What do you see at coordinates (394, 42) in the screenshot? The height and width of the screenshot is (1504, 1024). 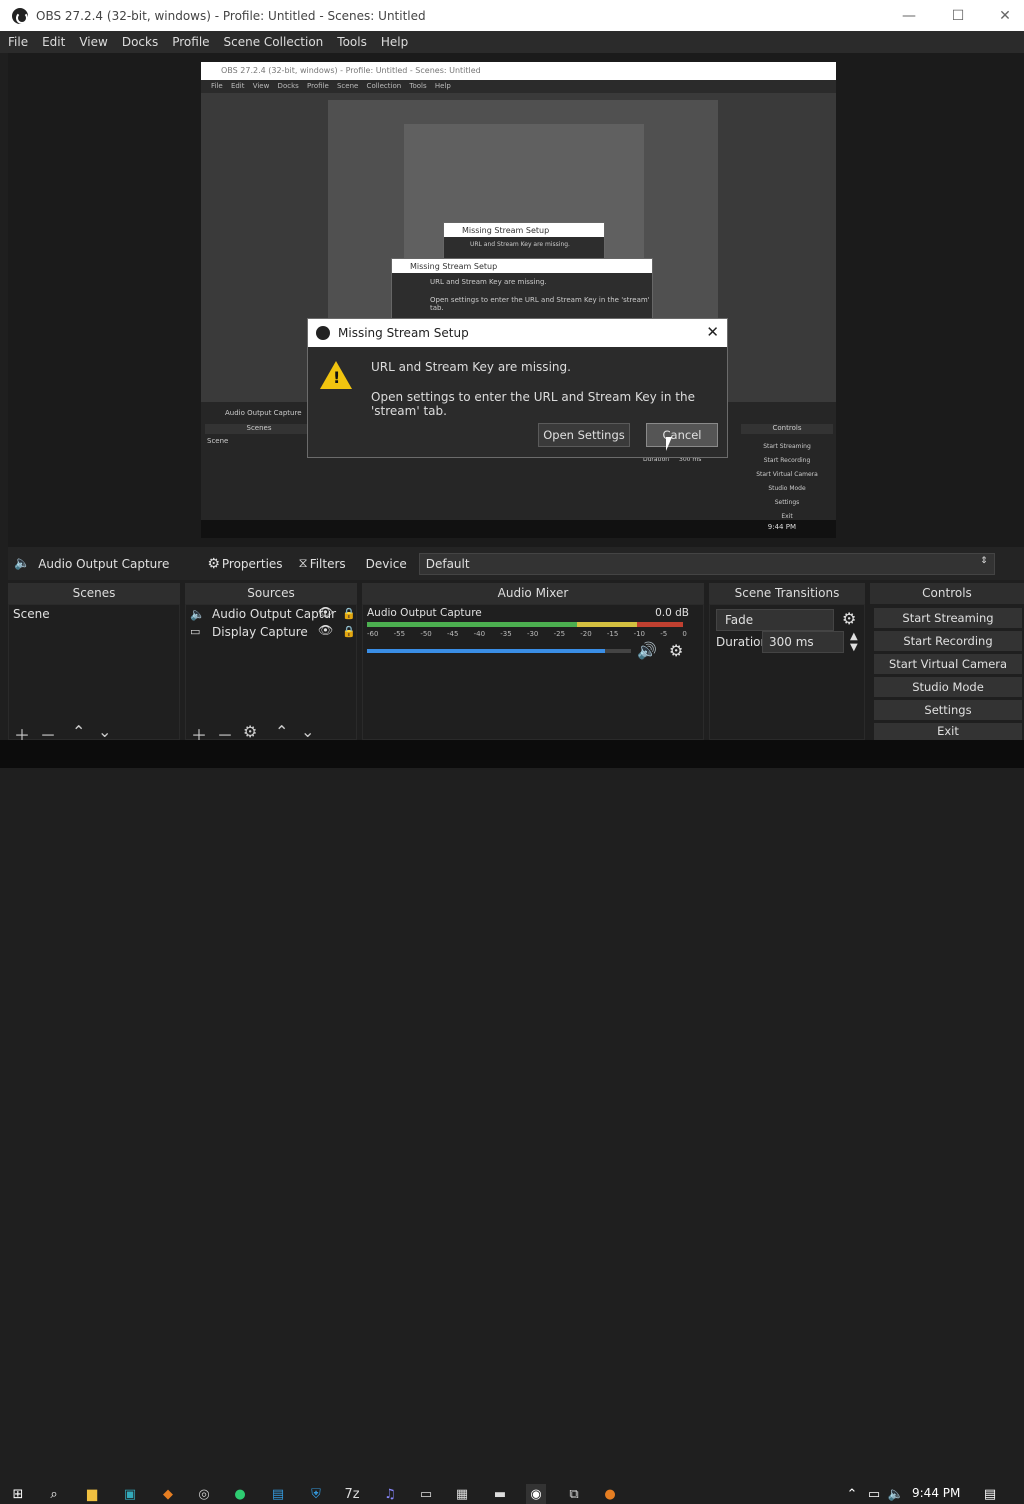 I see `menu-help: Help` at bounding box center [394, 42].